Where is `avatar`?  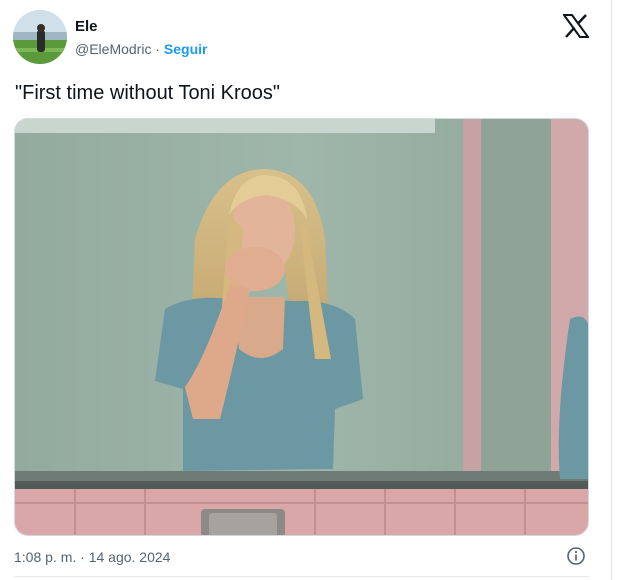 avatar is located at coordinates (40, 37).